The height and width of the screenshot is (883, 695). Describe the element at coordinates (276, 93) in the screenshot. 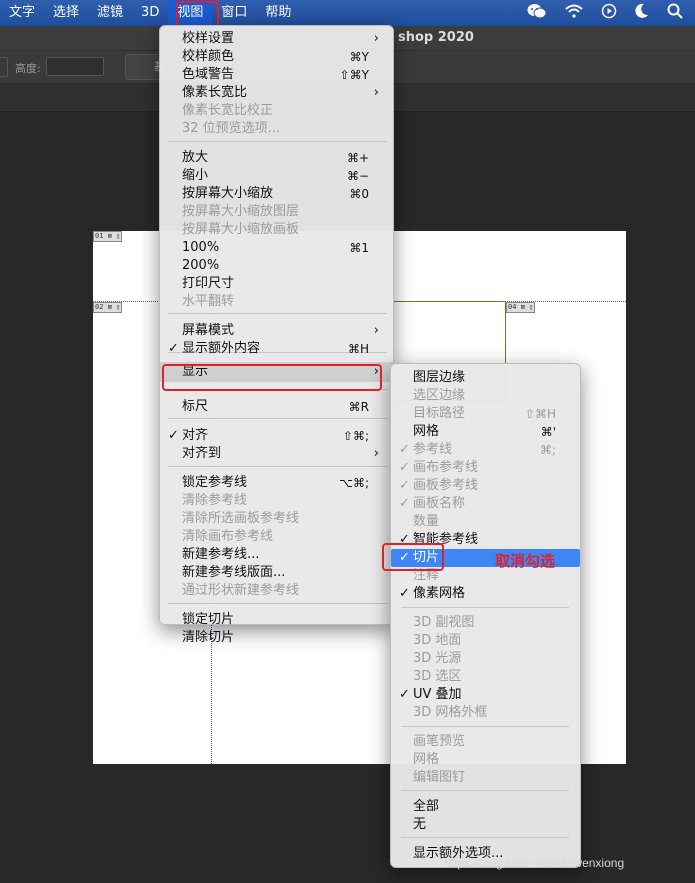

I see `view-menu-item: 像素长宽比 ›` at that location.